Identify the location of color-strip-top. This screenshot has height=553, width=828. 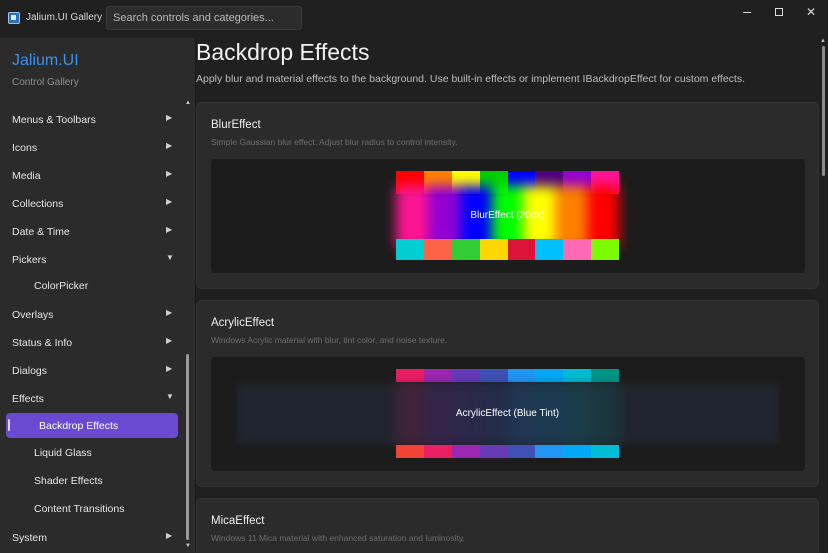
(507, 375).